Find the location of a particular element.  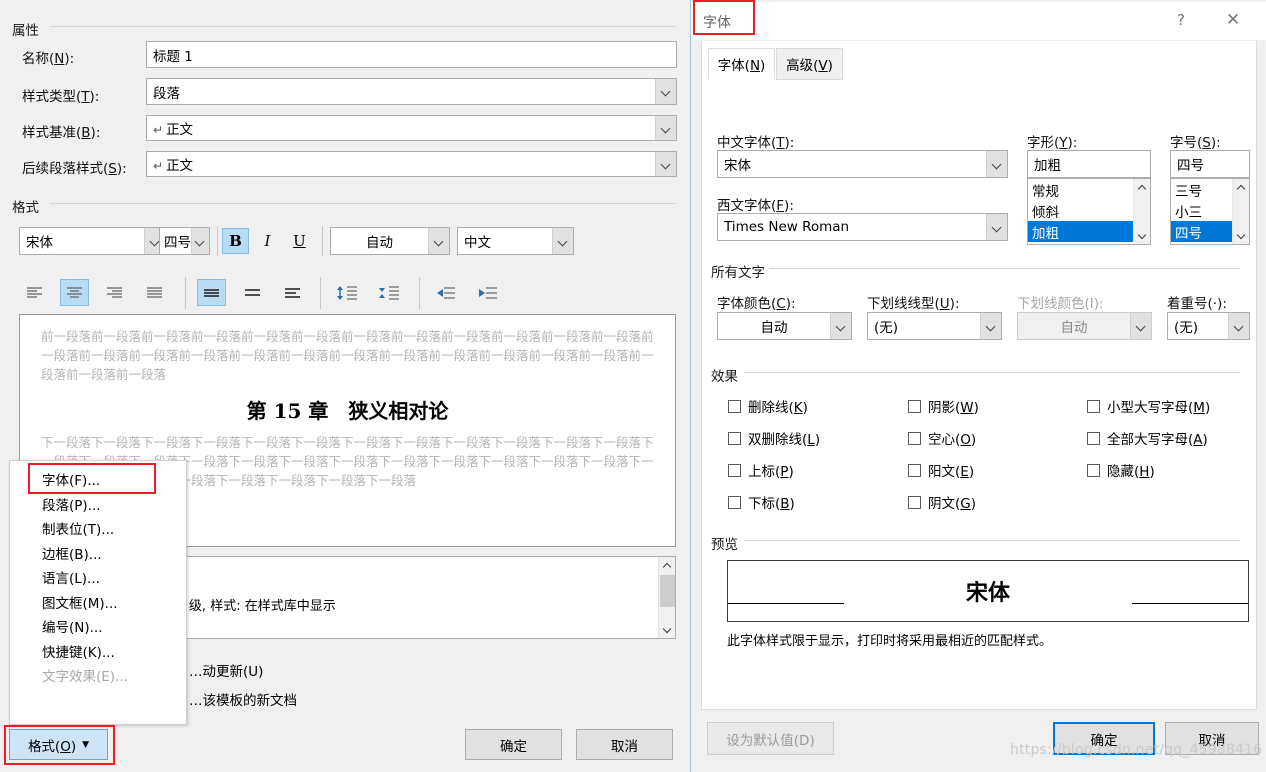

align-justify-button is located at coordinates (154, 293).